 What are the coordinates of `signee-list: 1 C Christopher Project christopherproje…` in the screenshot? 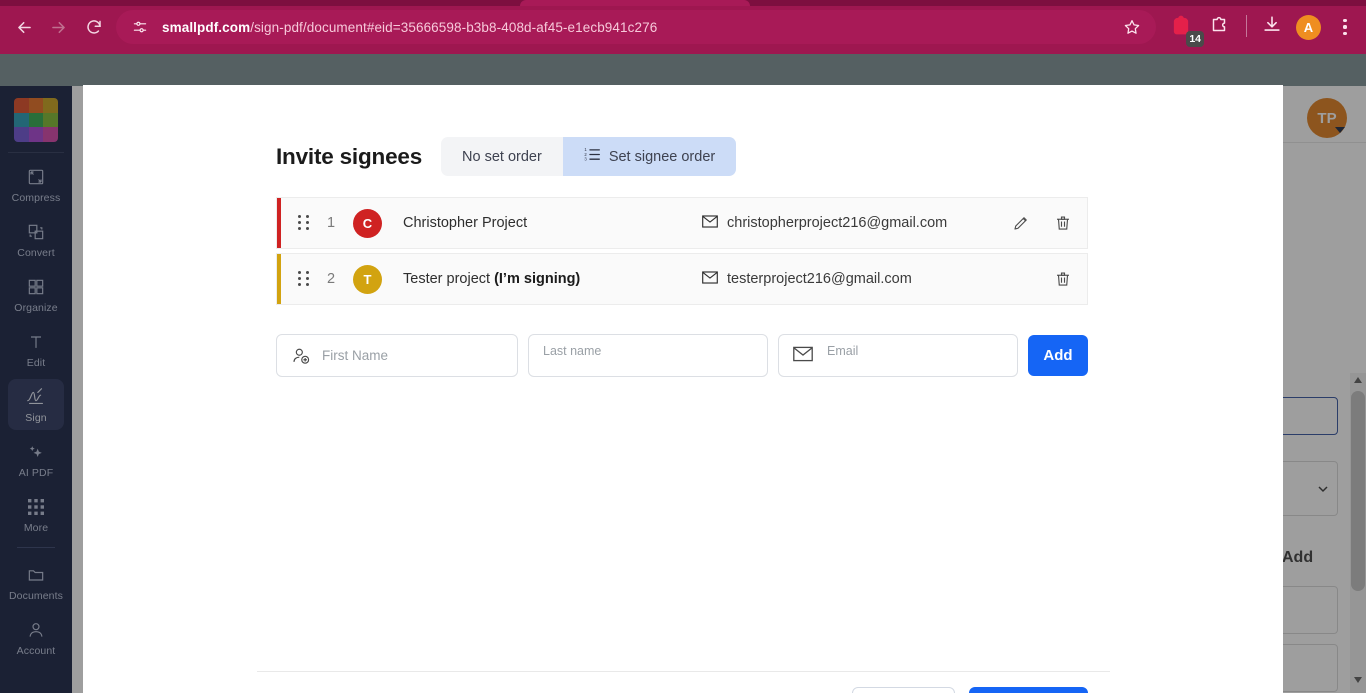 It's located at (682, 251).